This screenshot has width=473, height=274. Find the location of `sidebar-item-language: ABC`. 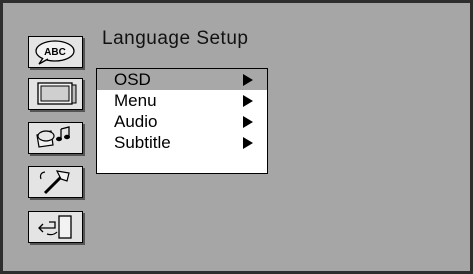

sidebar-item-language: ABC is located at coordinates (55, 52).